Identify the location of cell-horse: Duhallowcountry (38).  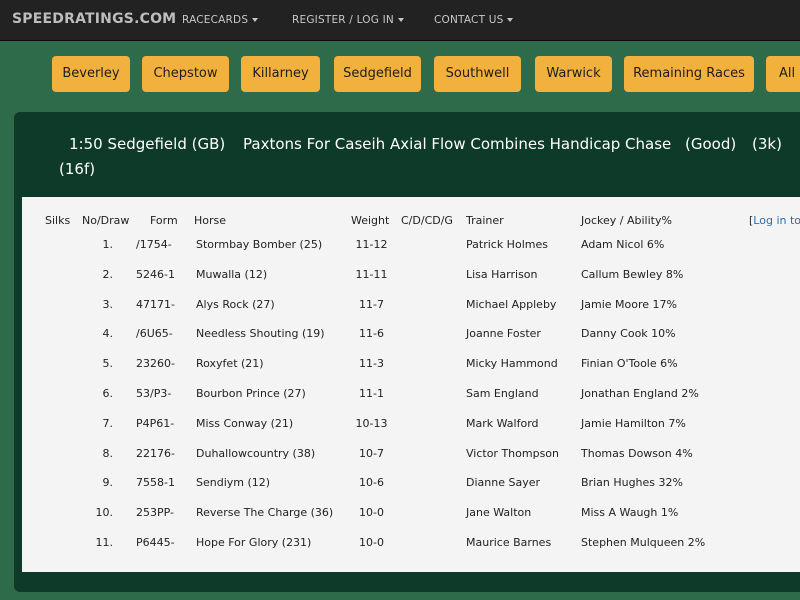
(255, 453).